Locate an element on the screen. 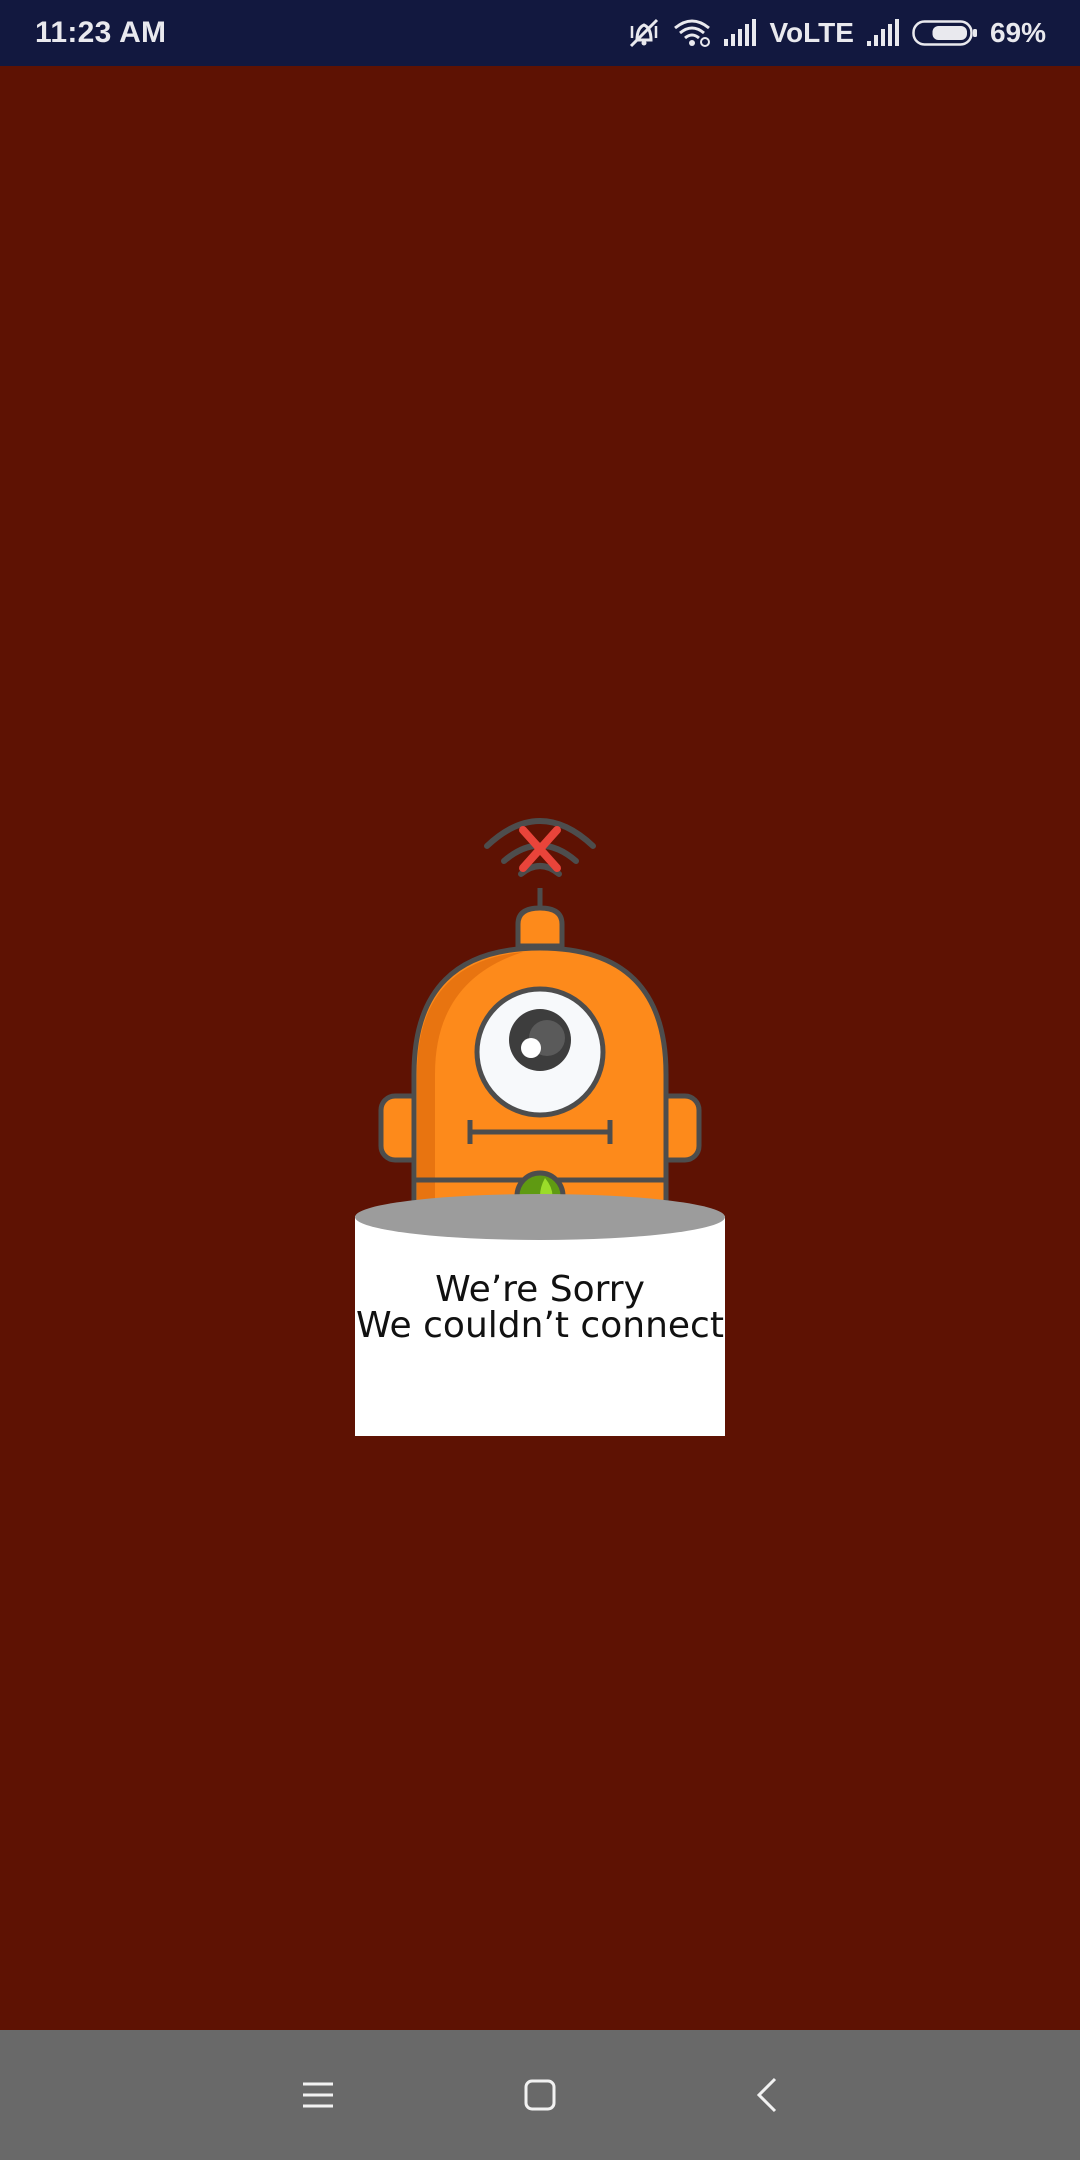  battery-percent: 69% is located at coordinates (1017, 32).